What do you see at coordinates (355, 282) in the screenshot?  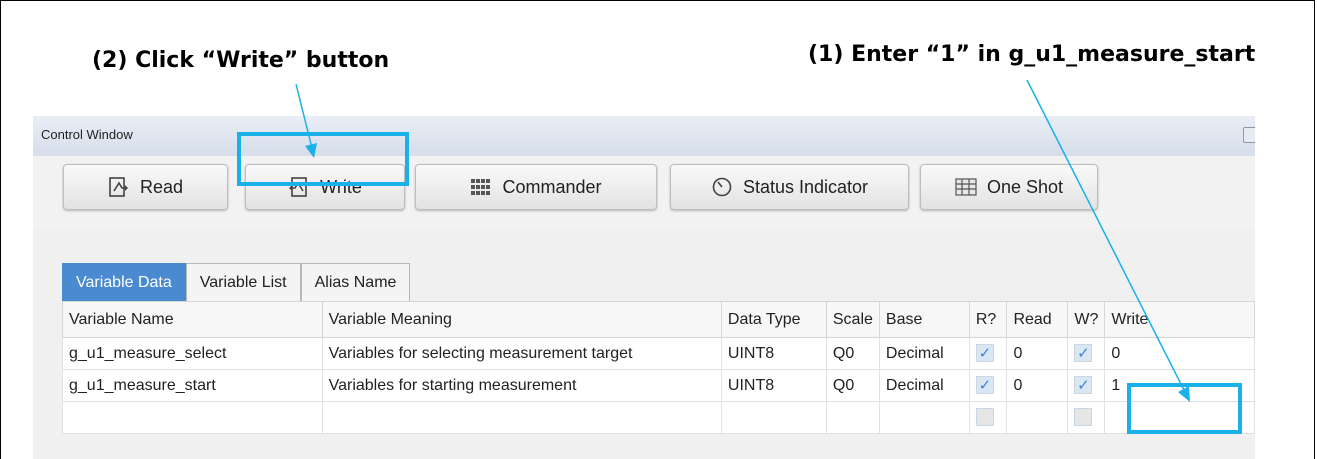 I see `tab-alias-name: Alias Name` at bounding box center [355, 282].